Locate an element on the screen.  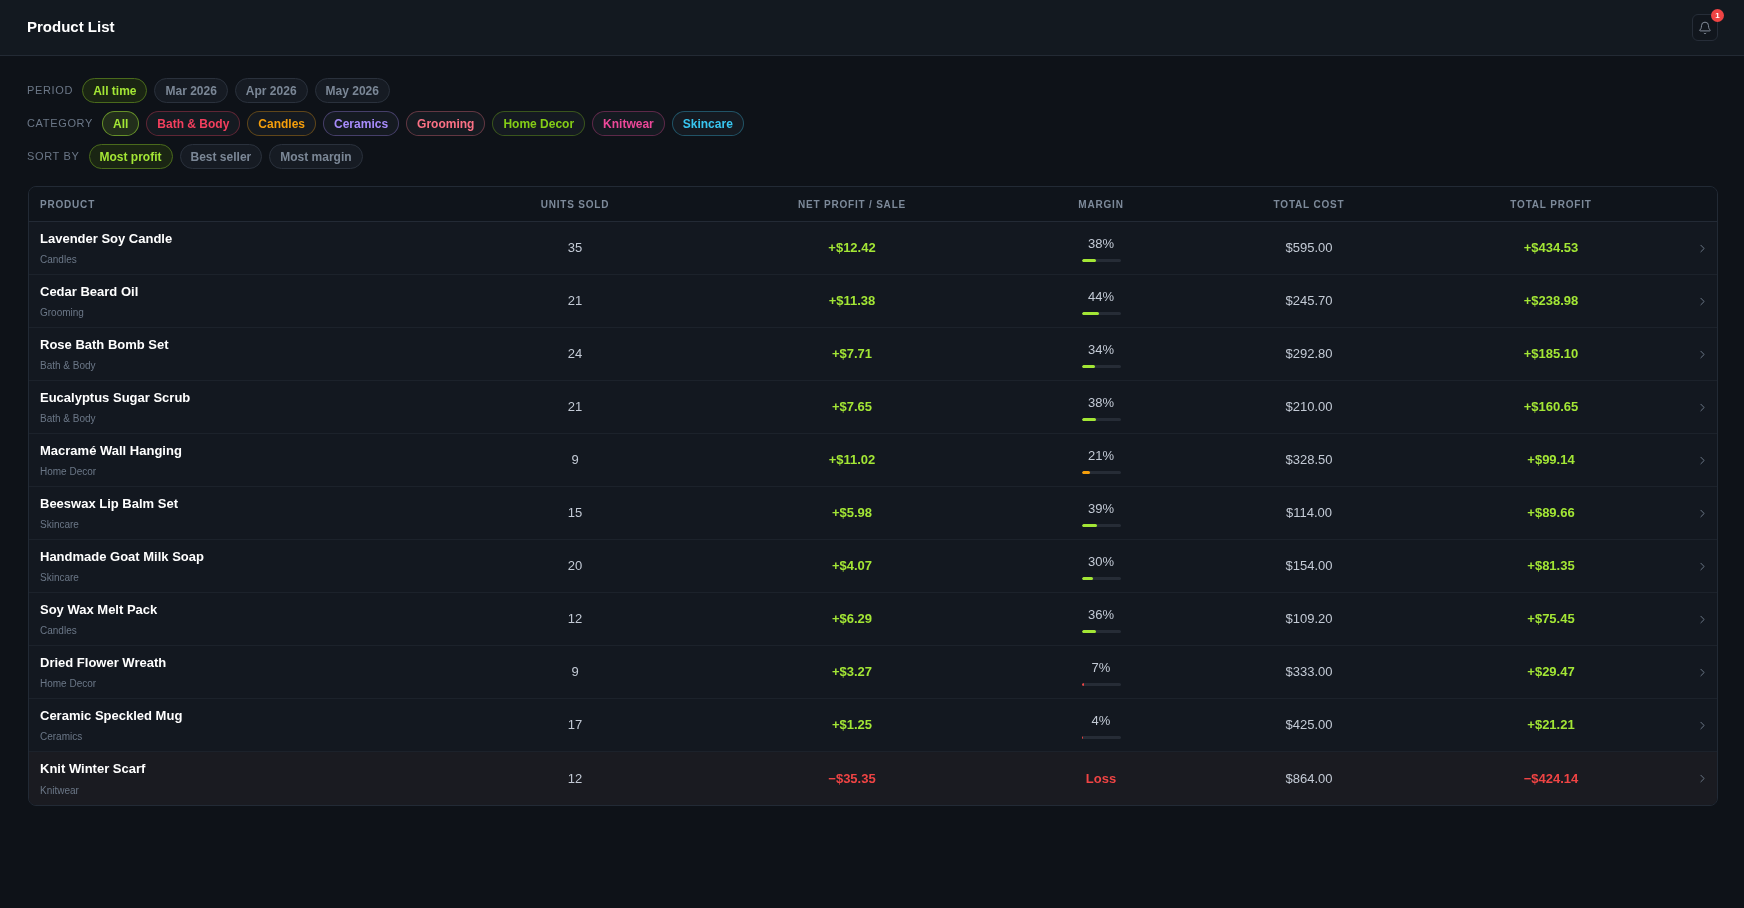
total-profit: −$424.14 is located at coordinates (1551, 778).